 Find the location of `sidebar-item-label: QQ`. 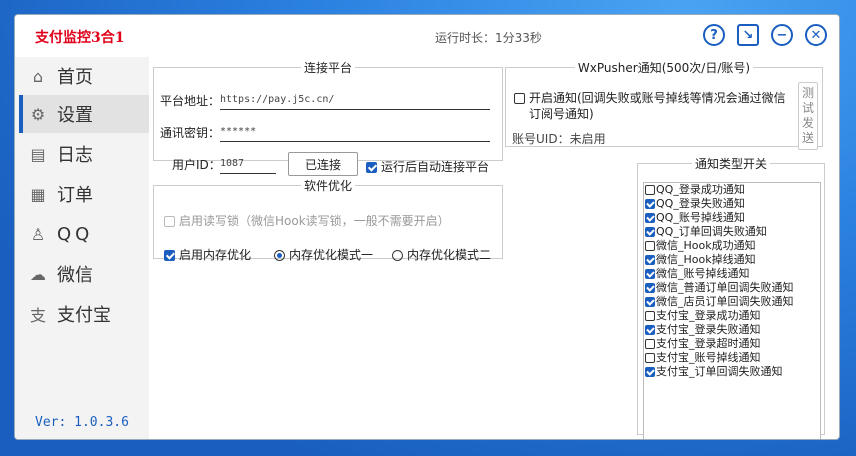

sidebar-item-label: QQ is located at coordinates (75, 234).